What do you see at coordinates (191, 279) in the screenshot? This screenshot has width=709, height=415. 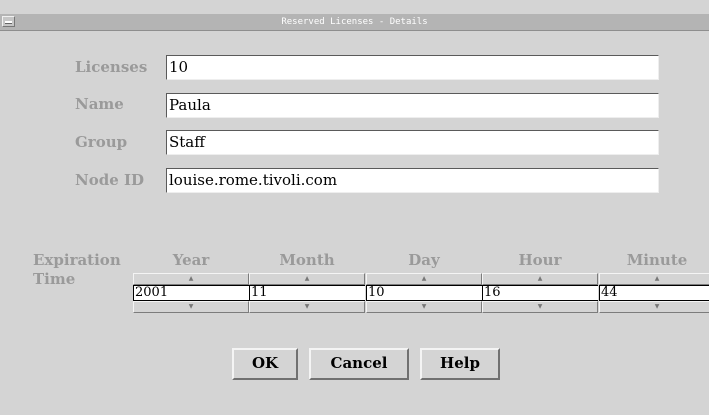 I see `year-increment-button: ▲` at bounding box center [191, 279].